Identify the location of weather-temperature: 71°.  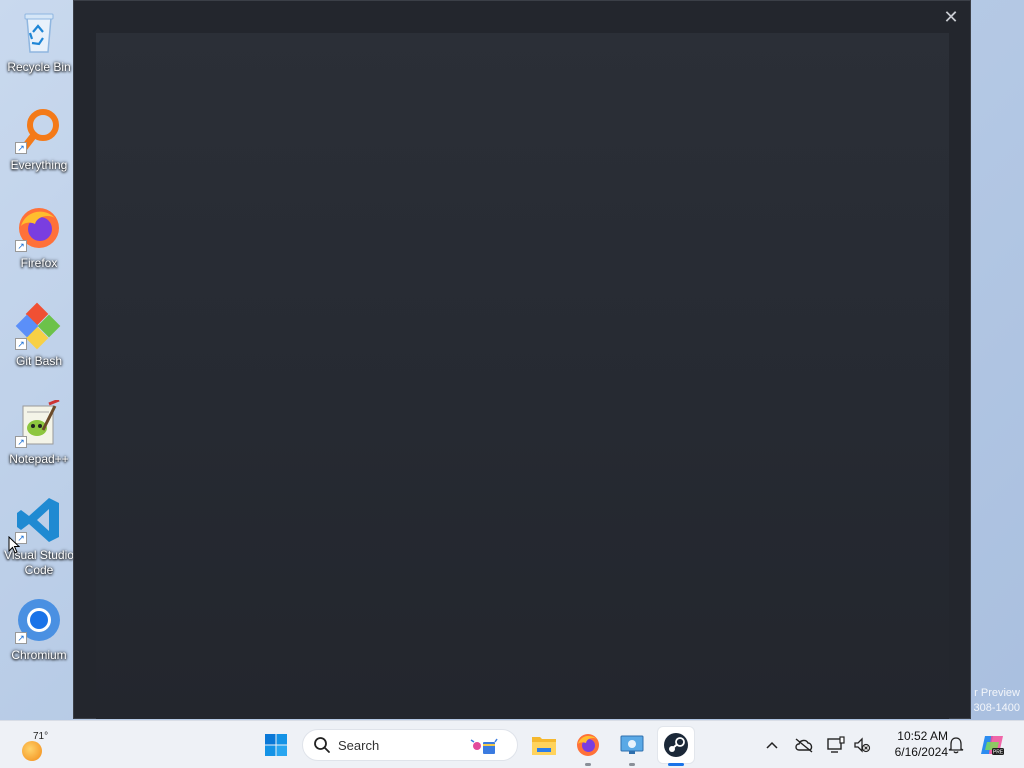
(41, 736).